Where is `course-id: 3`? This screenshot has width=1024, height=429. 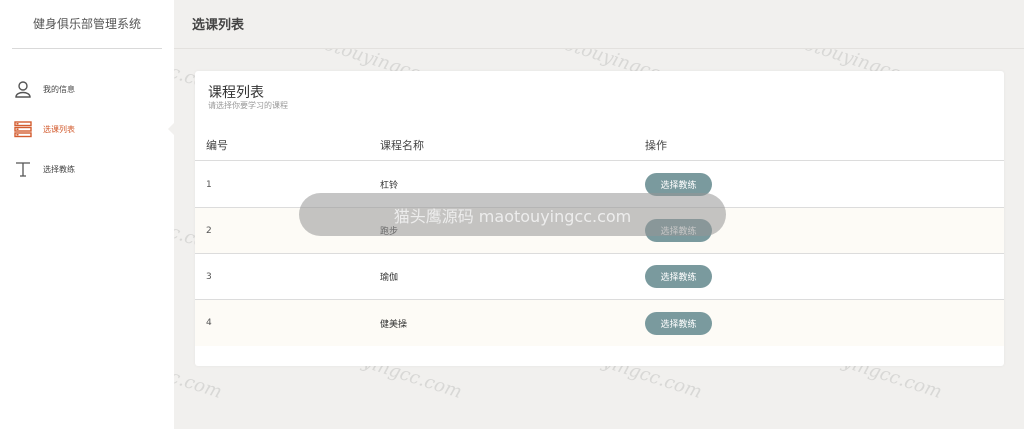
course-id: 3 is located at coordinates (209, 276).